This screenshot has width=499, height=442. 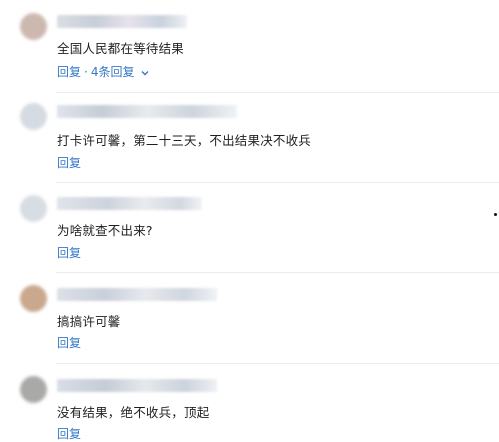 I want to click on view-replies-label: 4条回复, so click(x=112, y=72).